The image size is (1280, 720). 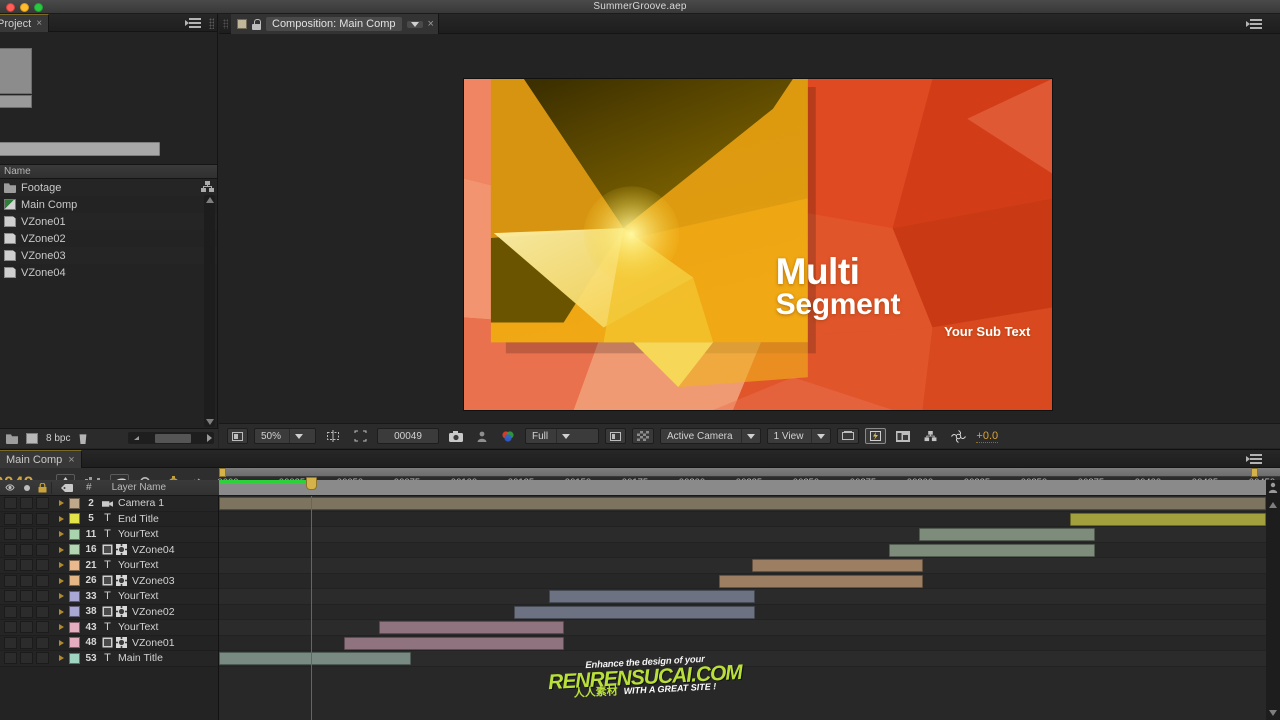 I want to click on list-item: VZone04, so click(x=108, y=272).